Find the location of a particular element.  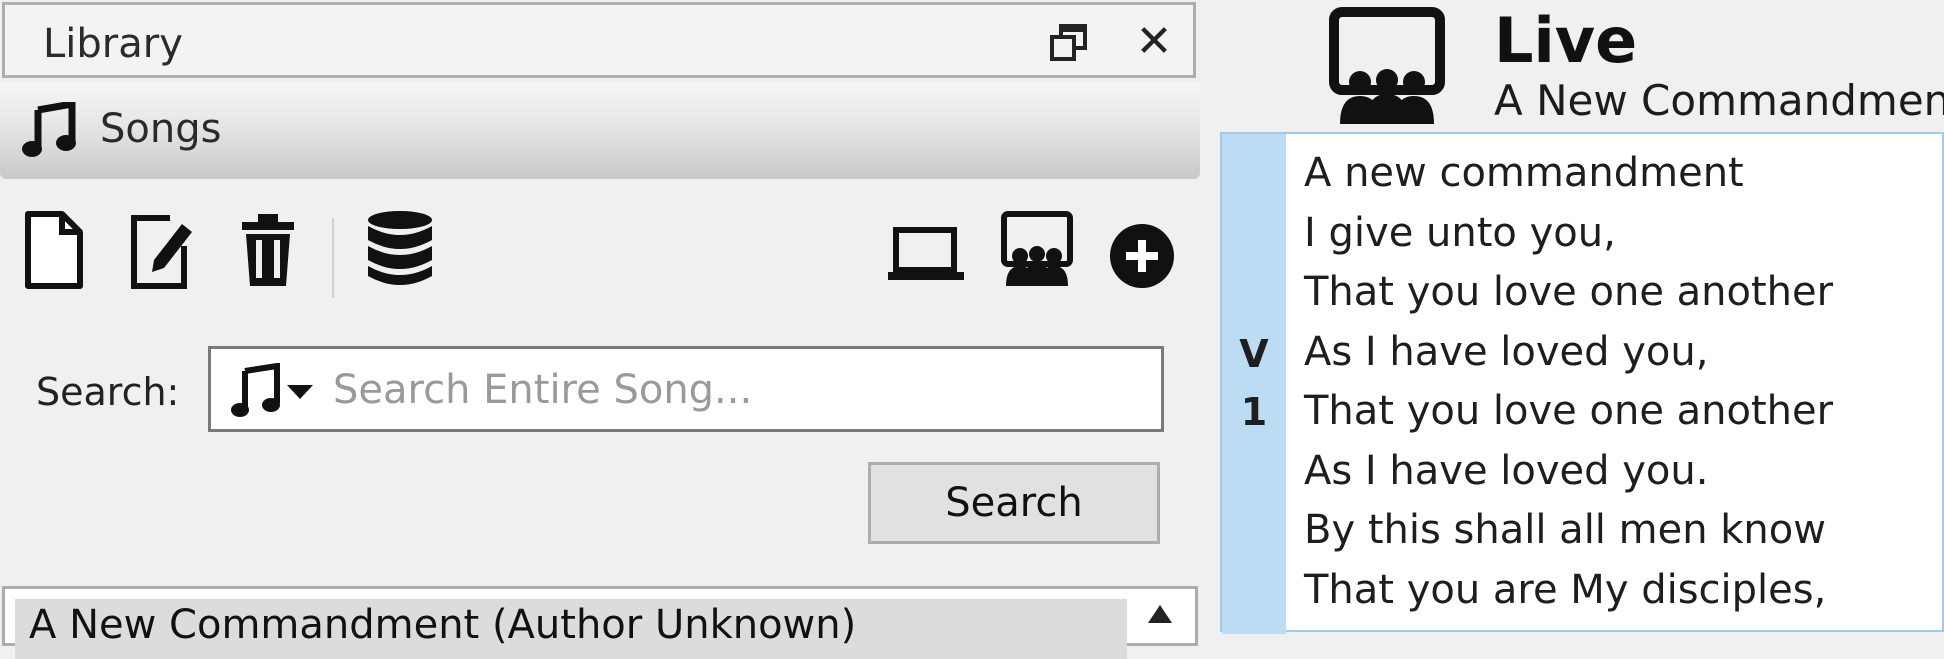

search-label: Search: is located at coordinates (108, 392).